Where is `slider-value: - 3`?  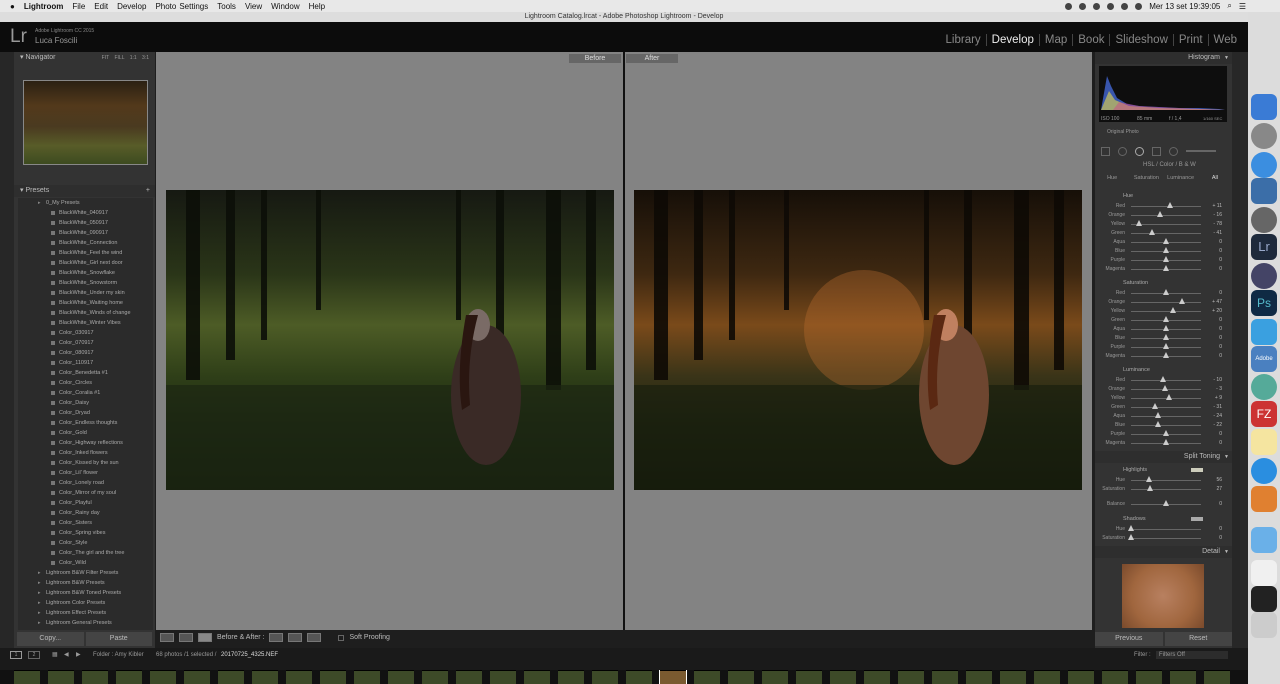 slider-value: - 3 is located at coordinates (1214, 389).